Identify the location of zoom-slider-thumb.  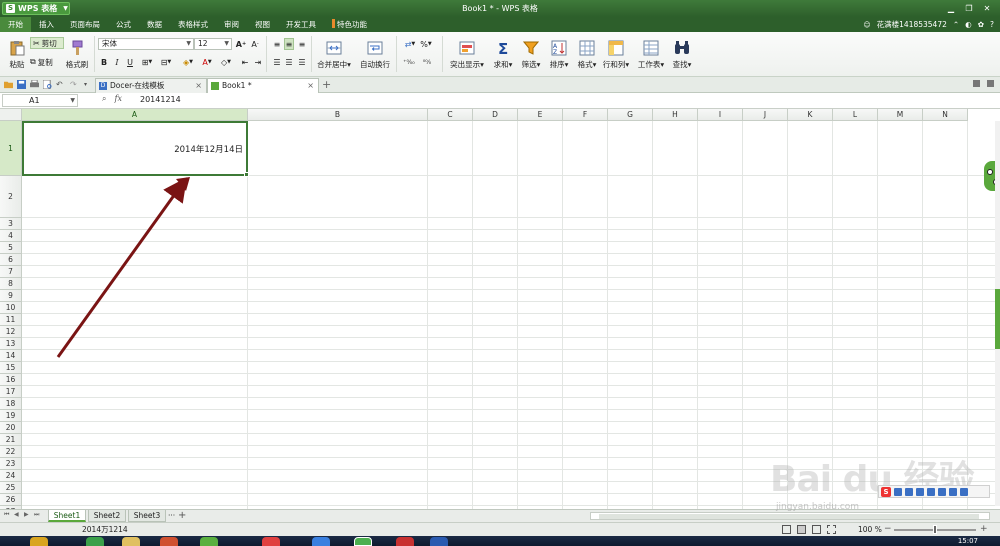
(935, 529).